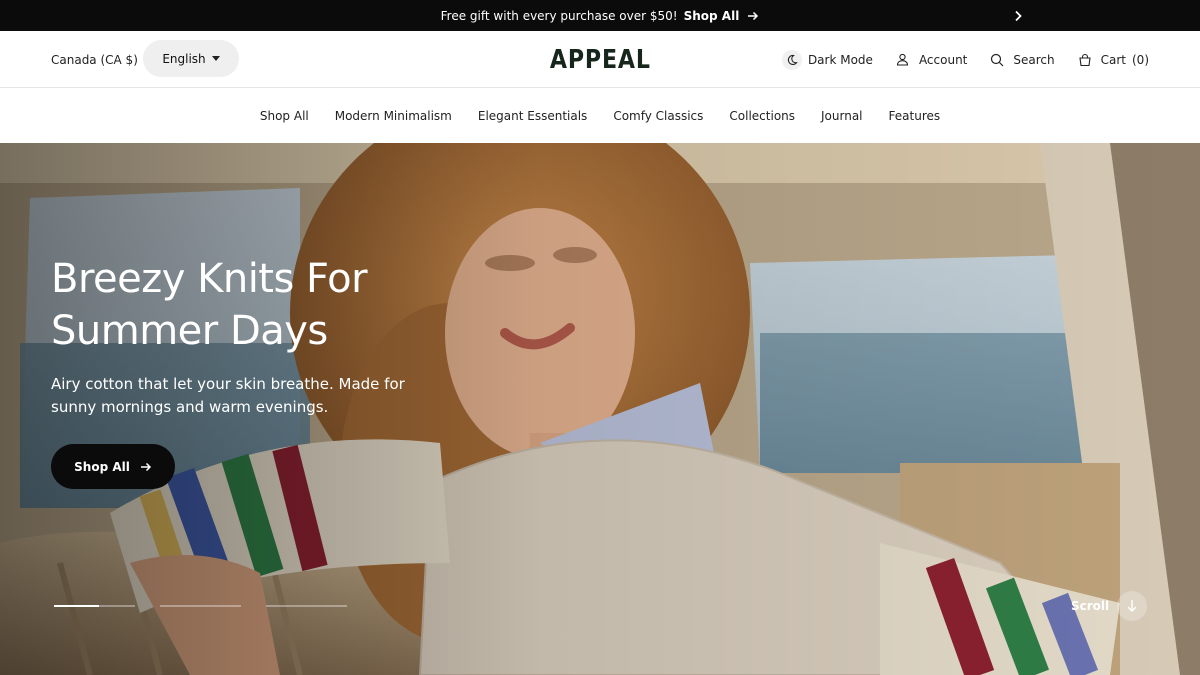  I want to click on scroll-down-button: Scroll, so click(1109, 606).